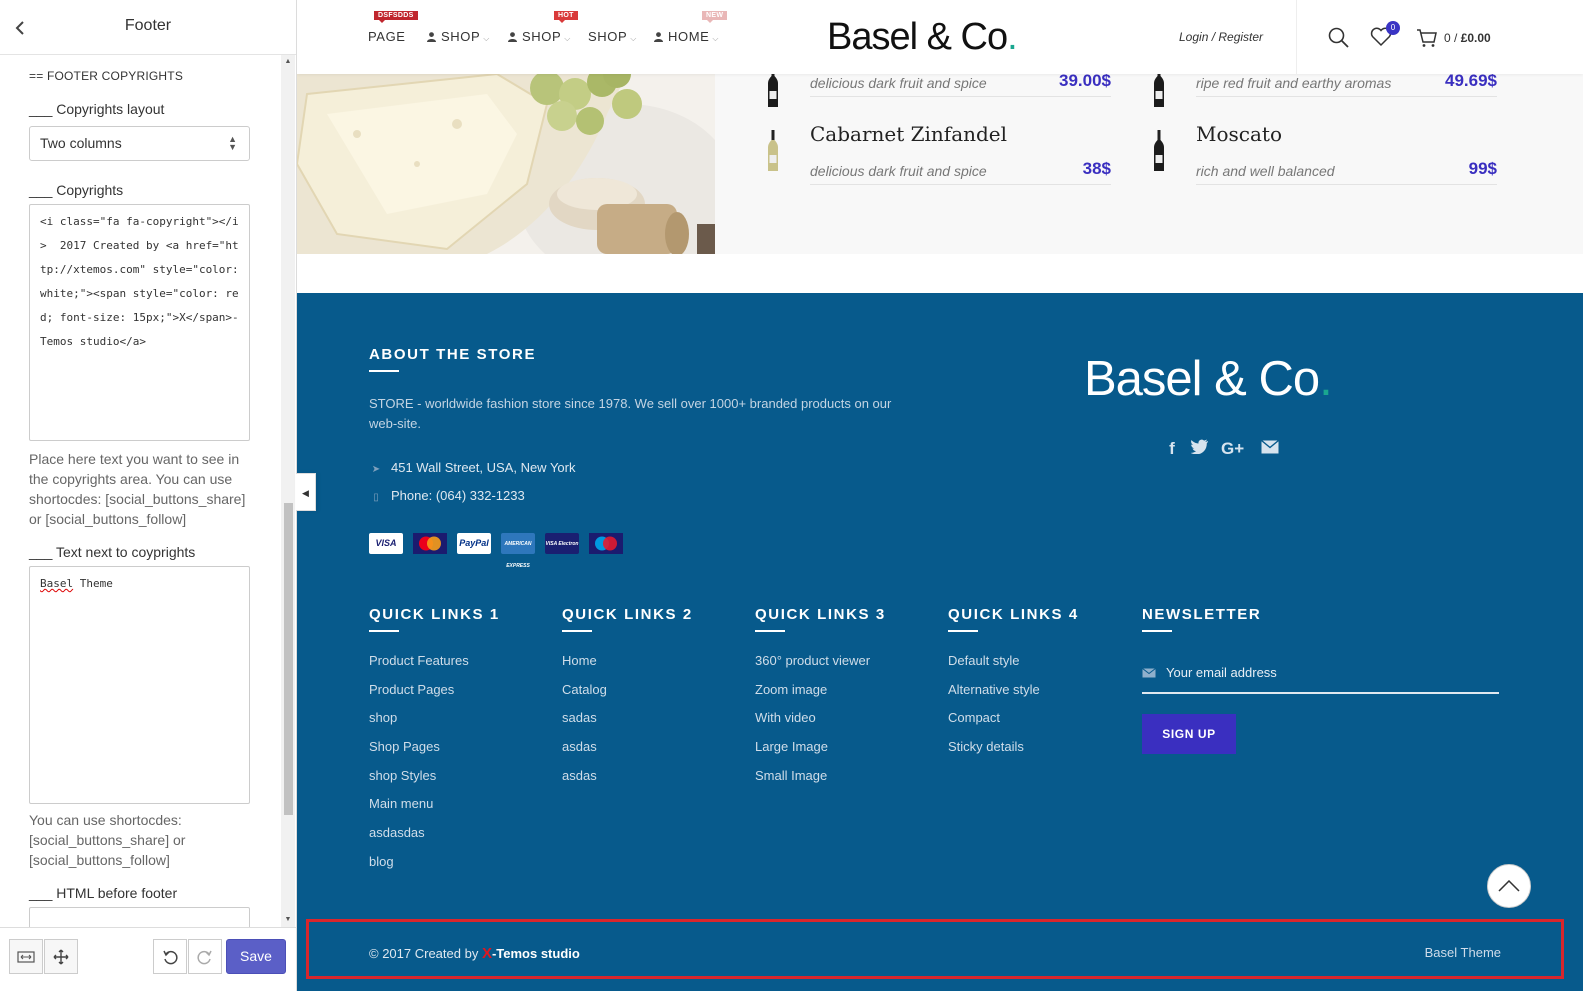 The height and width of the screenshot is (991, 1583). What do you see at coordinates (994, 753) in the screenshot?
I see `quick-link: Sticky details` at bounding box center [994, 753].